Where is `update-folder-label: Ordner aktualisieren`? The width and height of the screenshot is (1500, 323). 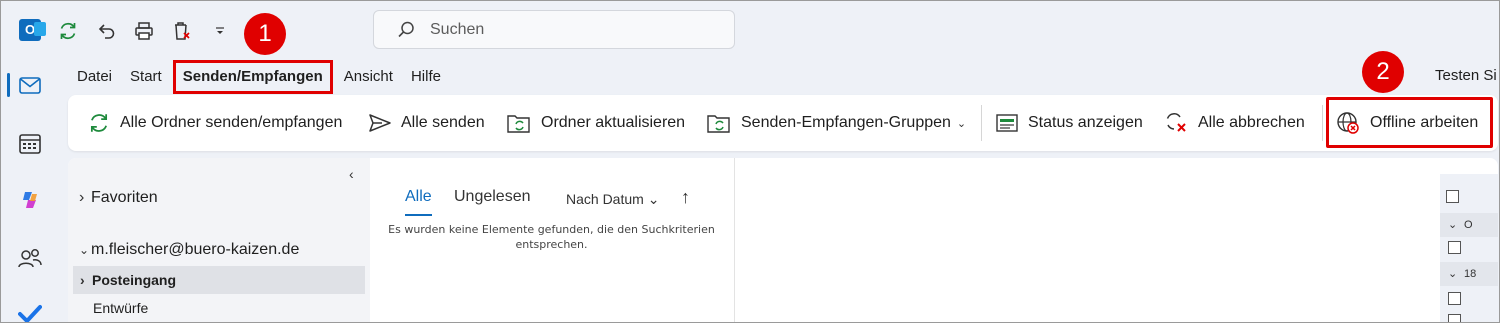
update-folder-label: Ordner aktualisieren is located at coordinates (613, 122).